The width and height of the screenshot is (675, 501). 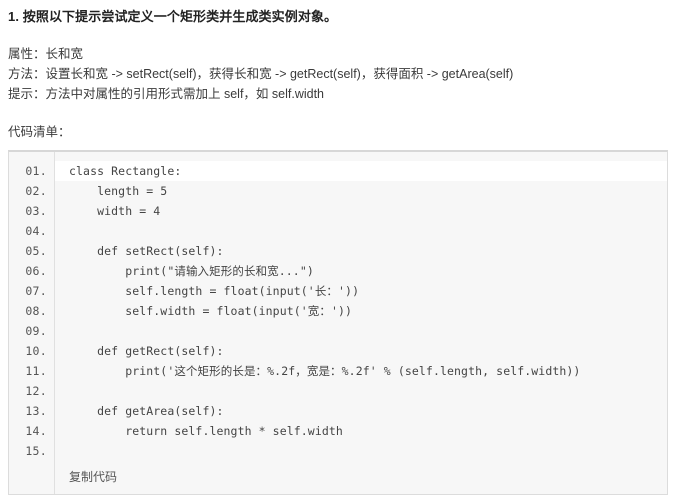 I want to click on code-line: length = 5, so click(x=118, y=191).